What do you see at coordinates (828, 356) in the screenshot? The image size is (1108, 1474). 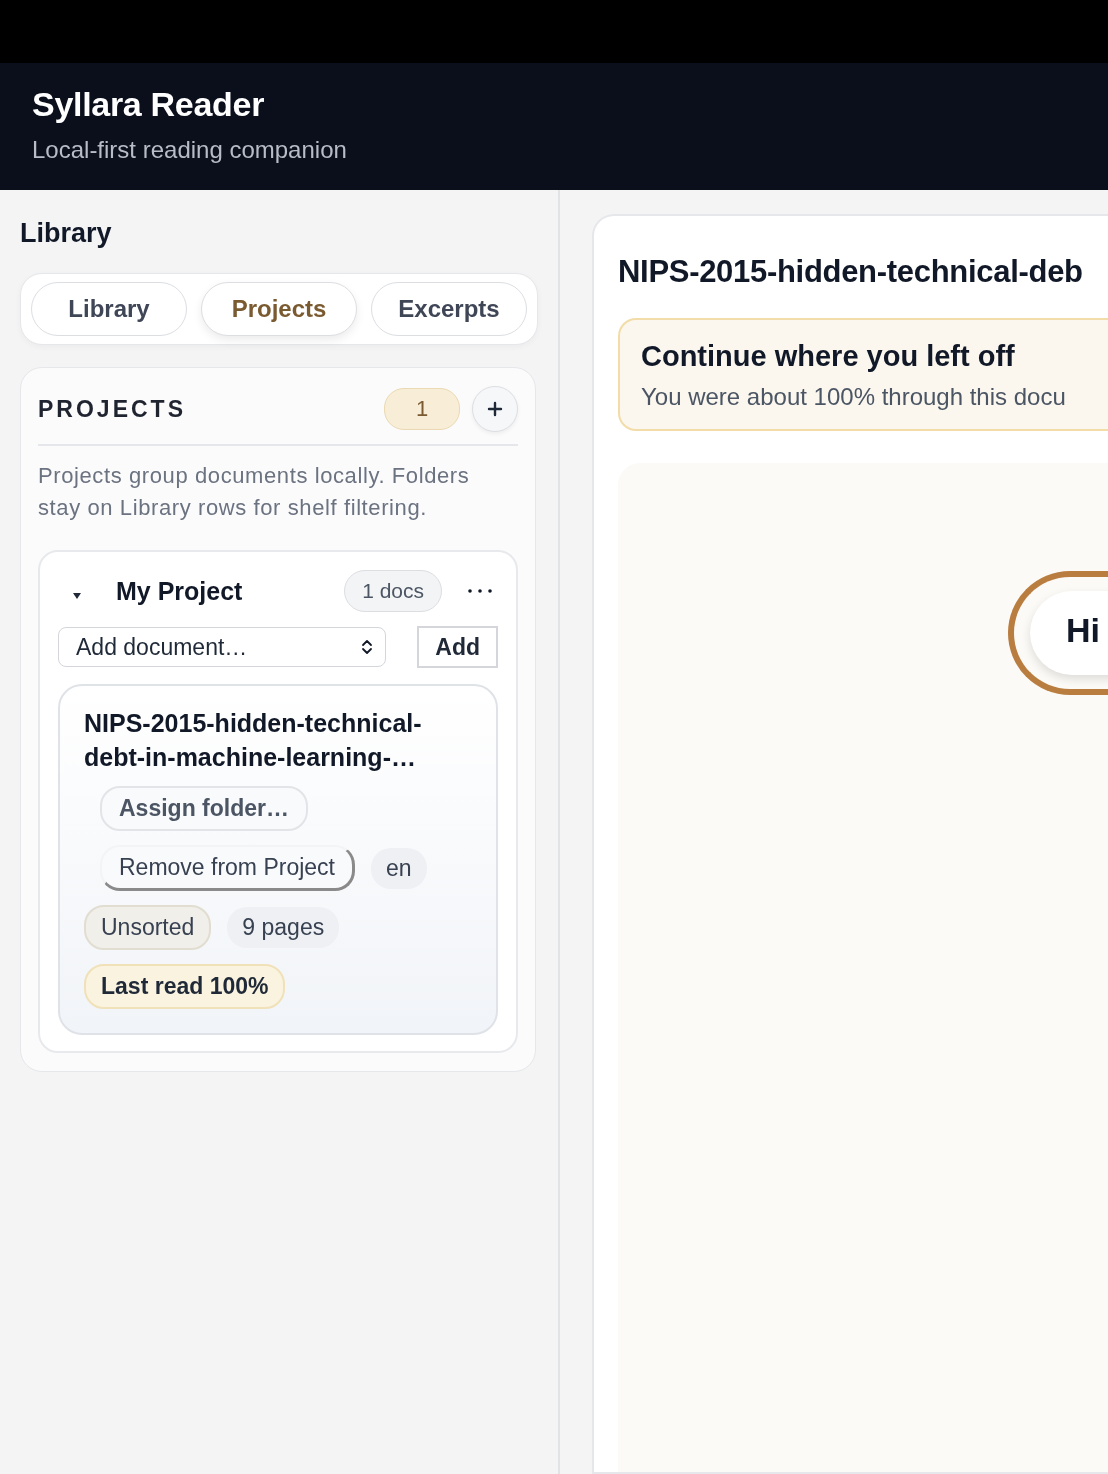 I see `resume-title: Continue where you left off` at bounding box center [828, 356].